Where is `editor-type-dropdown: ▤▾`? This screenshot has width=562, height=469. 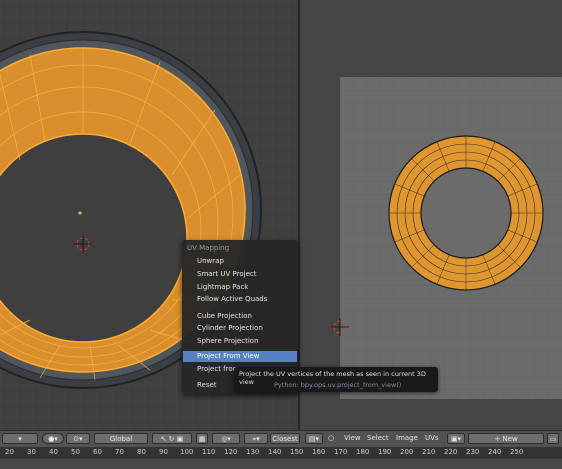 editor-type-dropdown: ▤▾ is located at coordinates (314, 438).